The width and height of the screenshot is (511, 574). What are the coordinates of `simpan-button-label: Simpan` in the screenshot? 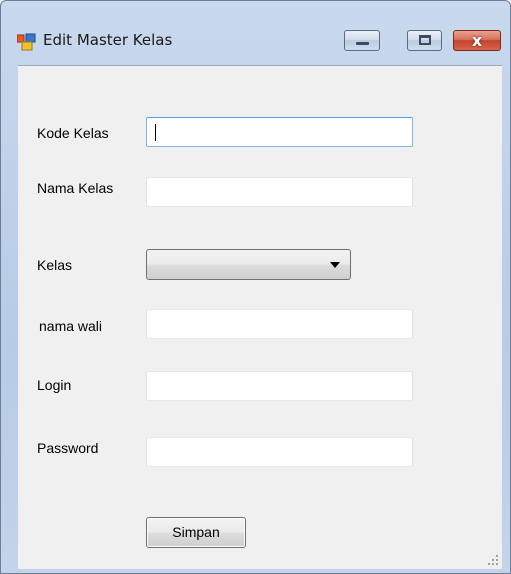 It's located at (196, 532).